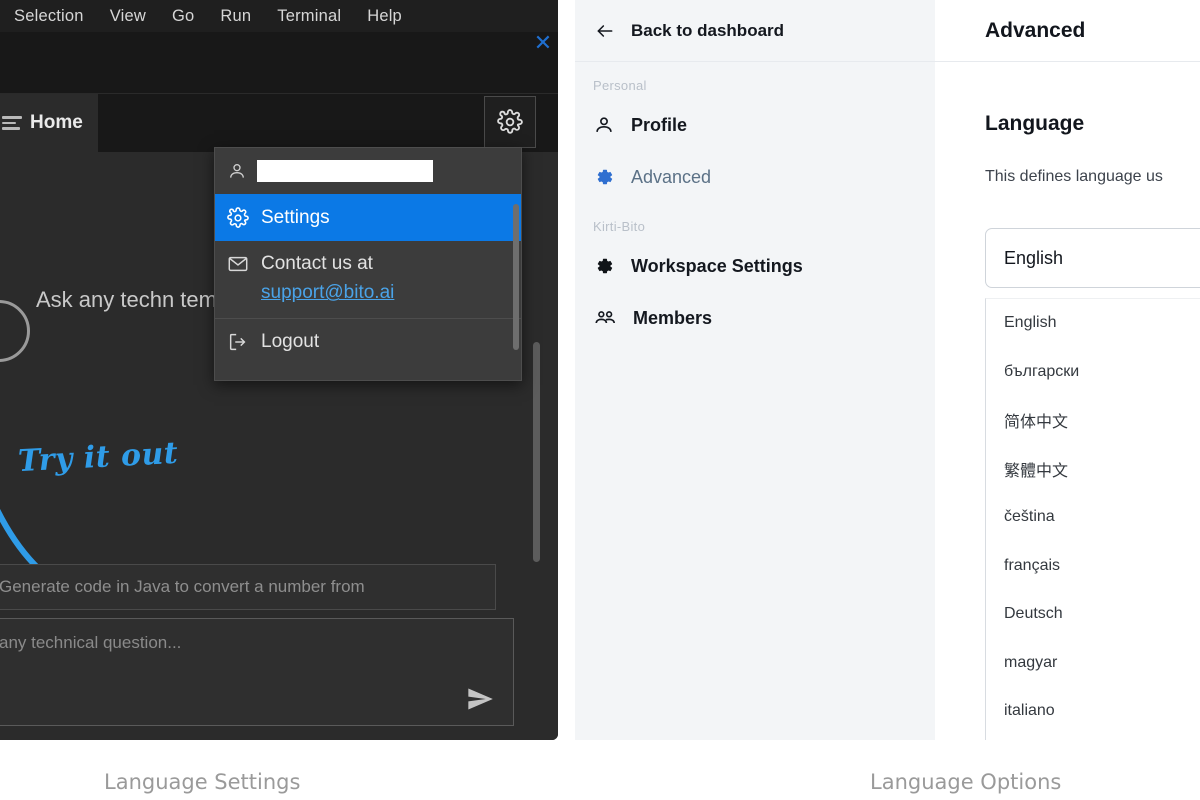 This screenshot has width=1200, height=800. What do you see at coordinates (671, 176) in the screenshot?
I see `sidebar-item-advanced-label: Advanced` at bounding box center [671, 176].